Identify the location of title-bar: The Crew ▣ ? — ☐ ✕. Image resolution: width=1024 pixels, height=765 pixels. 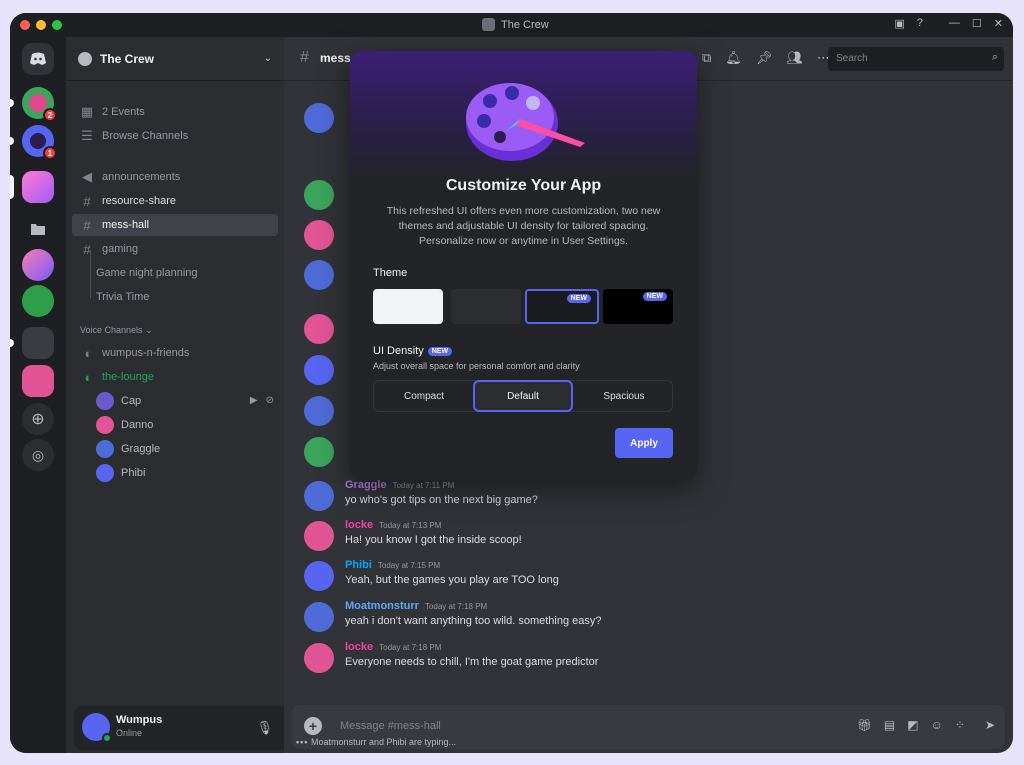
(511, 25).